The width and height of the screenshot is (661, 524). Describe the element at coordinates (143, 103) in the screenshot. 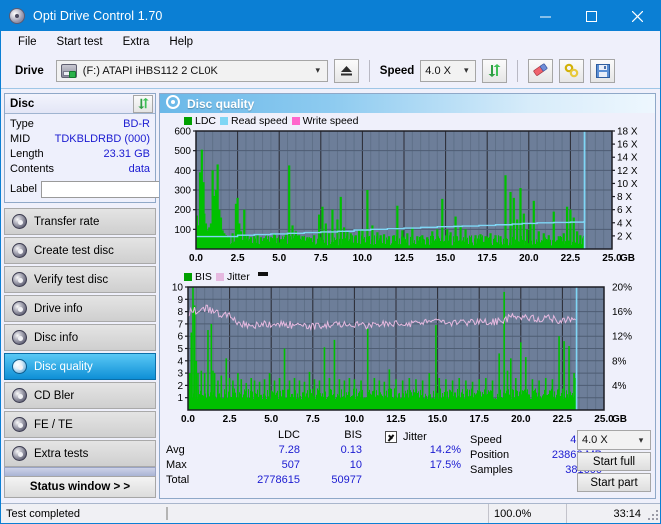

I see `disc-refresh-button` at that location.